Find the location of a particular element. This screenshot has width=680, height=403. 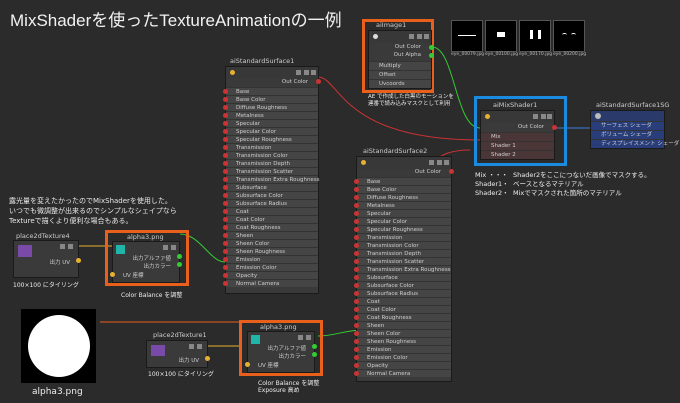

port-shader1: Shader 1 is located at coordinates (517, 145).